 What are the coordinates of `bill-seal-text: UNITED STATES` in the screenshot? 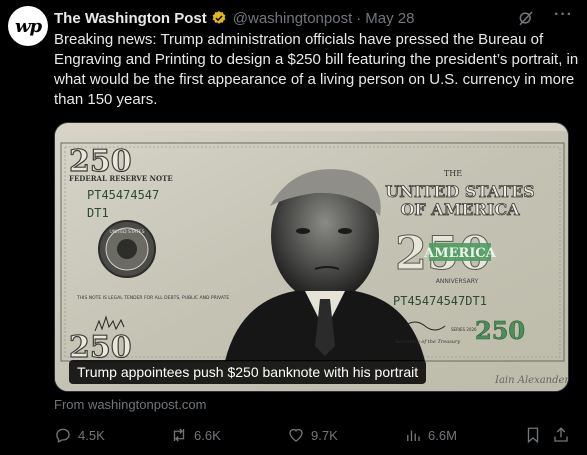 It's located at (127, 232).